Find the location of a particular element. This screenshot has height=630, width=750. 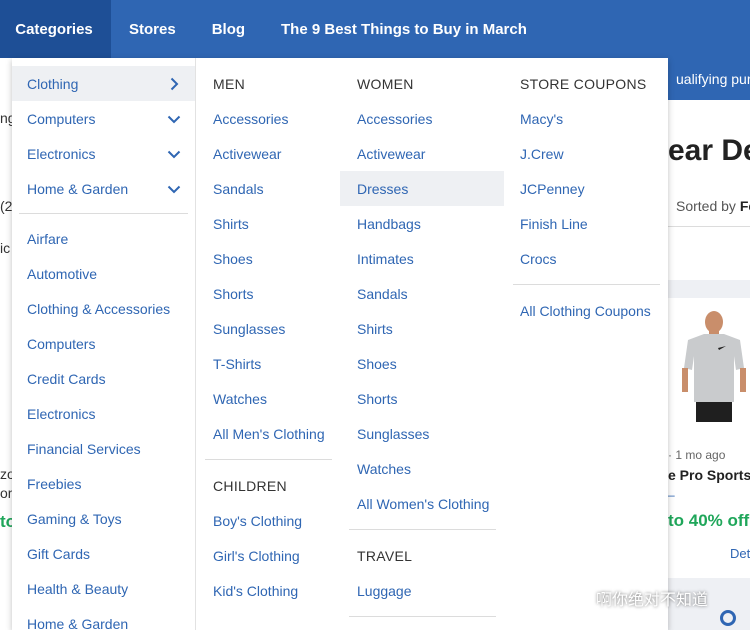

category-financial-services: Financial Services is located at coordinates (103, 448).